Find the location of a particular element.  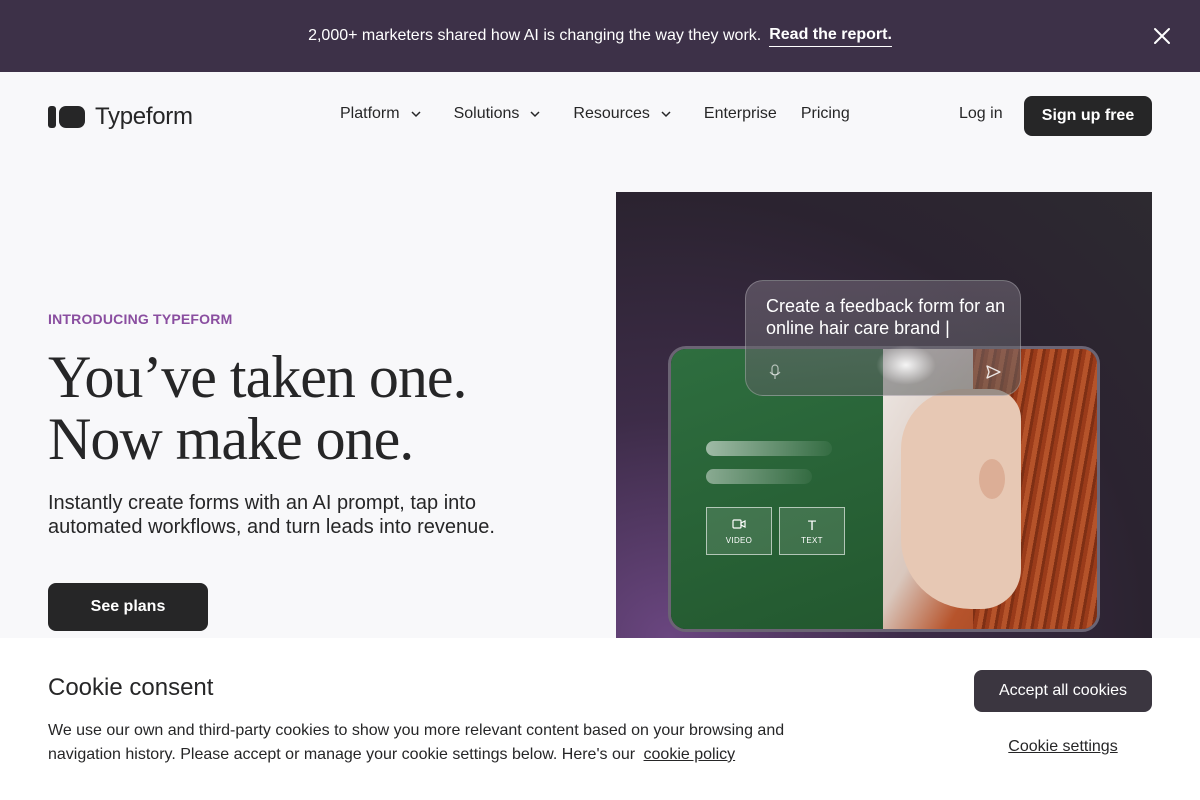

typeform-logo: Typeform is located at coordinates (120, 117).